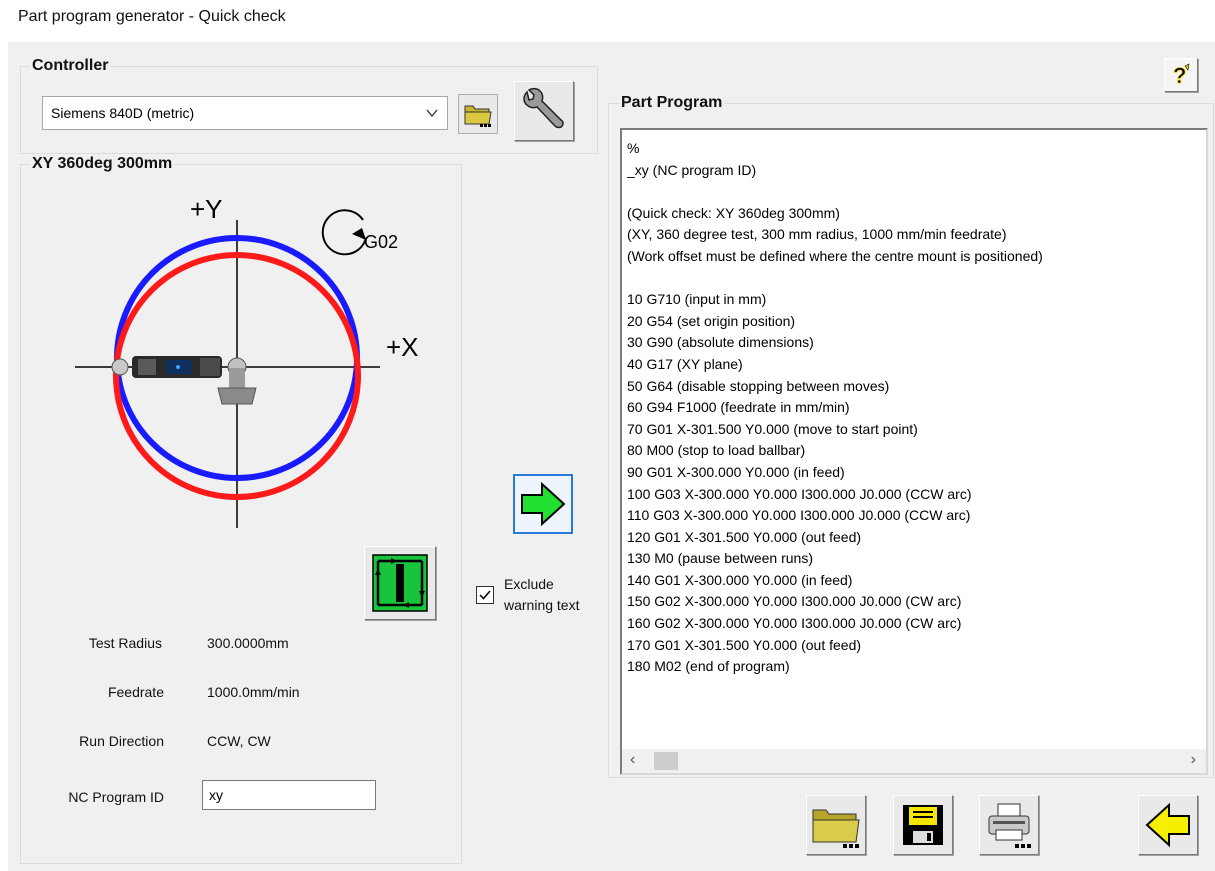  What do you see at coordinates (116, 797) in the screenshot?
I see `nc-program-id-label: NC Program ID` at bounding box center [116, 797].